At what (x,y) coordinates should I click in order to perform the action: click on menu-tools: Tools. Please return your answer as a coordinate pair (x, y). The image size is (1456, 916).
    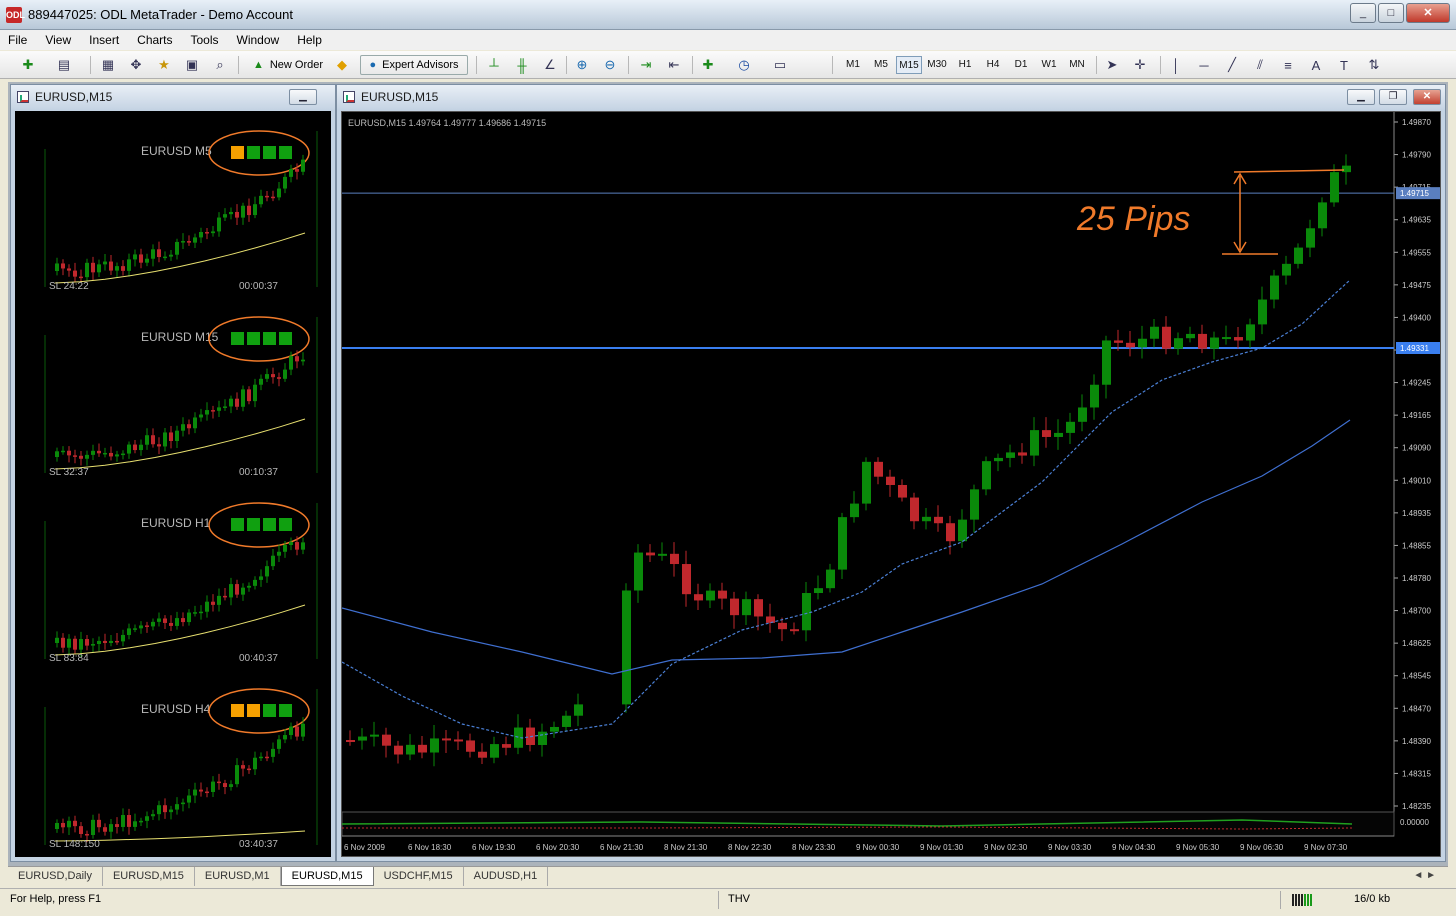
    Looking at the image, I should click on (205, 40).